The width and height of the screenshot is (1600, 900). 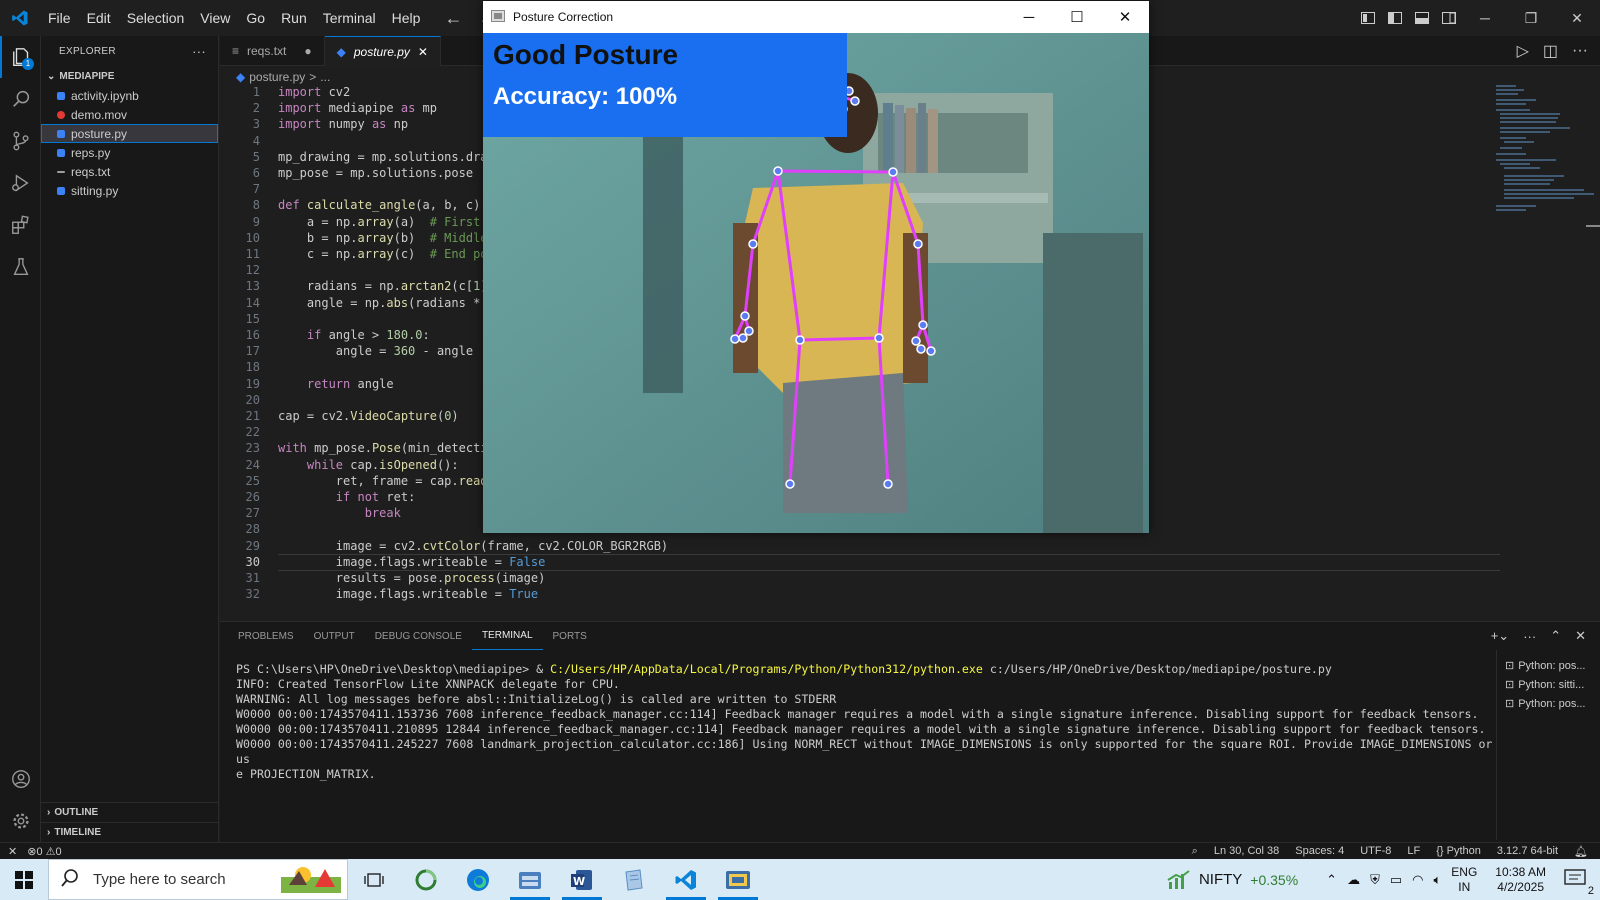 I want to click on file-reps-py: reps.py, so click(x=129, y=152).